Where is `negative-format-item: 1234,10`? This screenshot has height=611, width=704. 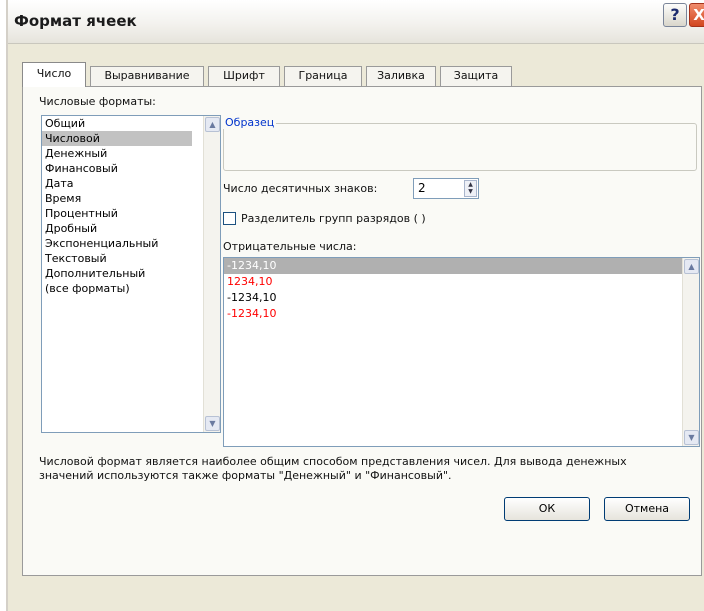 negative-format-item: 1234,10 is located at coordinates (453, 282).